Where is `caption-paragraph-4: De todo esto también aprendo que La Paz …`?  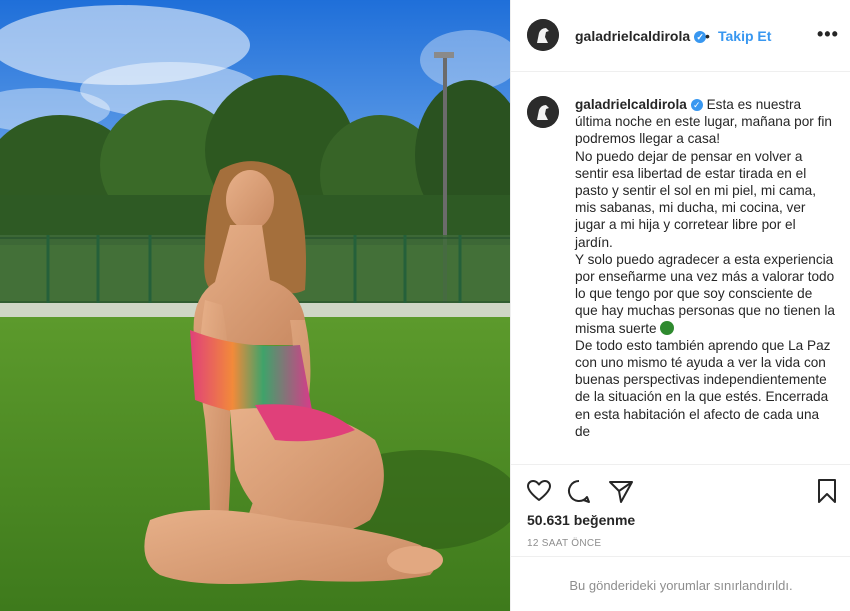
caption-paragraph-4: De todo esto también aprendo que La Paz … is located at coordinates (703, 388).